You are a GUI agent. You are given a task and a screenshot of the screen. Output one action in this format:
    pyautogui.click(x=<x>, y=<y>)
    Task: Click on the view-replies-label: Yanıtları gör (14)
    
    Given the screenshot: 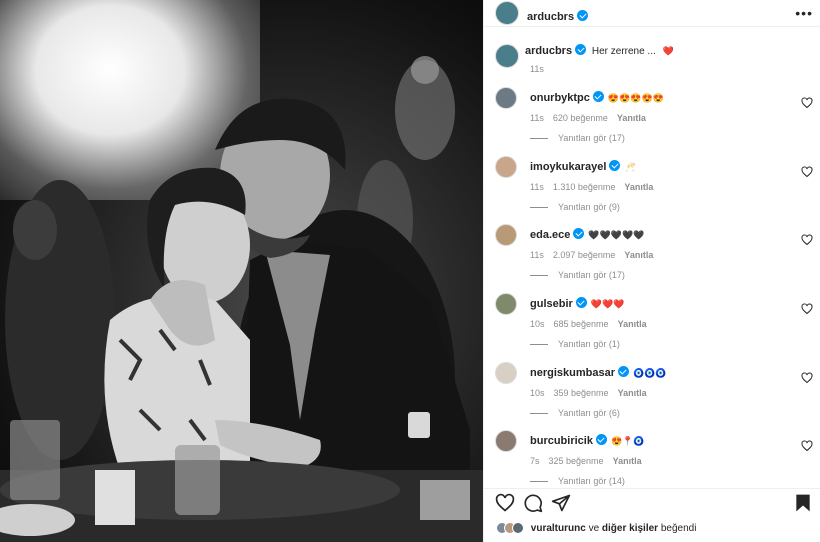 What is the action you would take?
    pyautogui.click(x=591, y=481)
    